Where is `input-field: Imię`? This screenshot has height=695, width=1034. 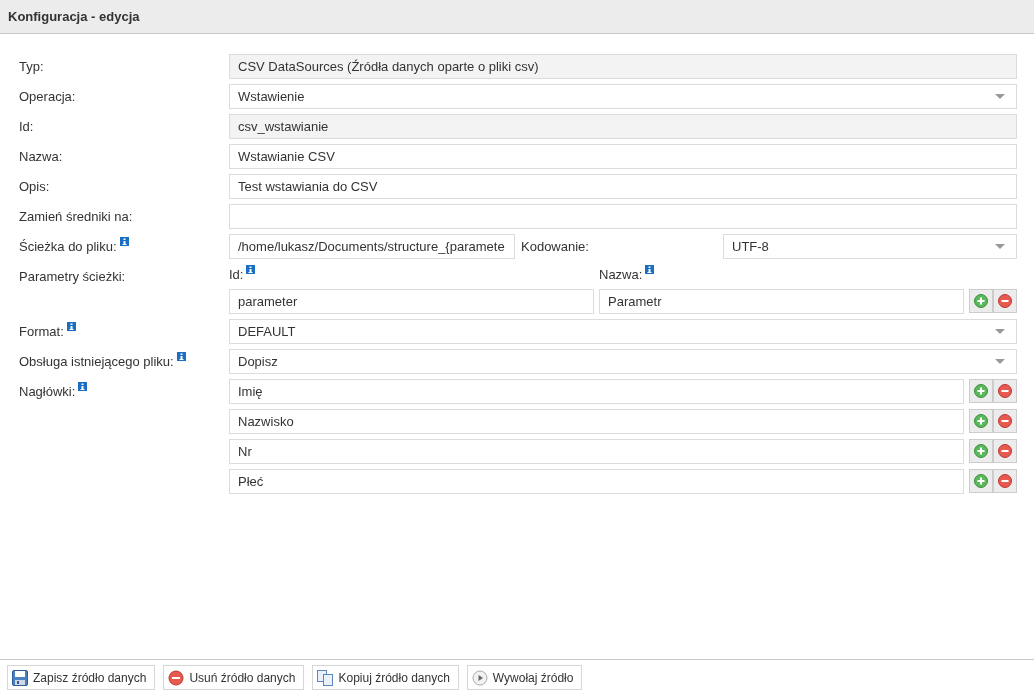 input-field: Imię is located at coordinates (596, 391).